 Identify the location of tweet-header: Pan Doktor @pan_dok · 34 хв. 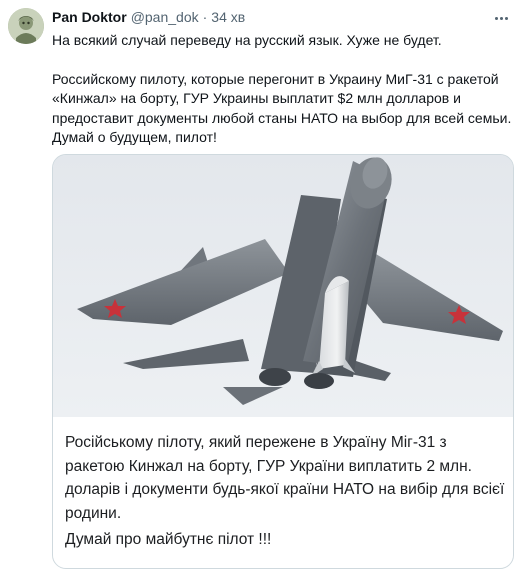
(148, 18).